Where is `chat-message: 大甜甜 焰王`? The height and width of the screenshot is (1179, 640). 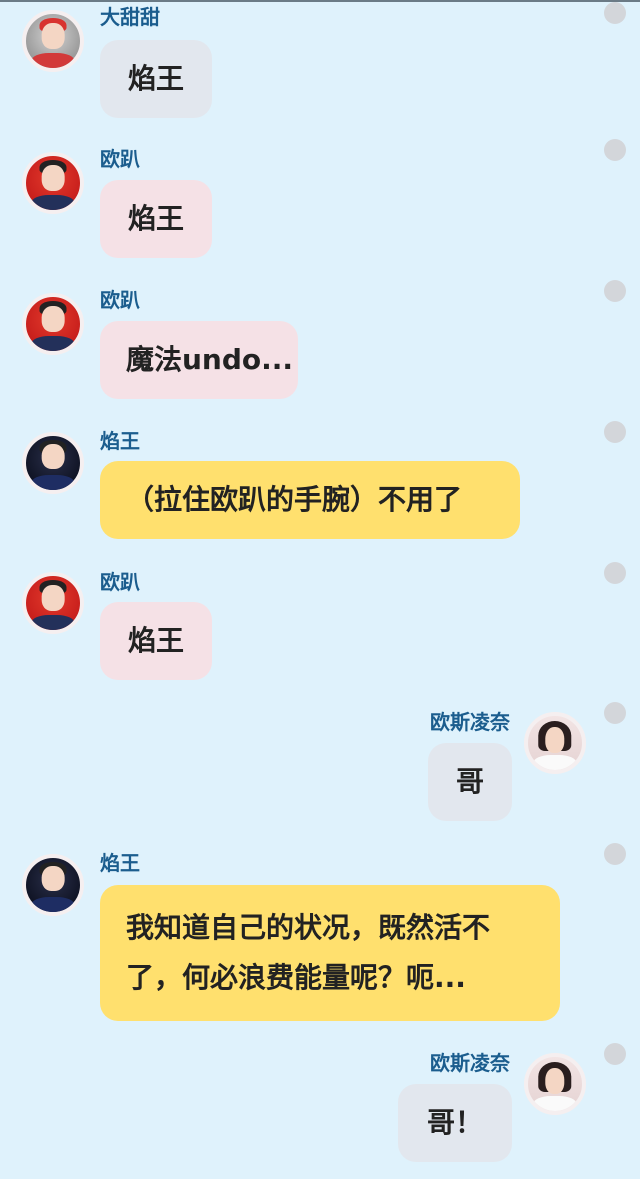
chat-message: 大甜甜 焰王 is located at coordinates (320, 62).